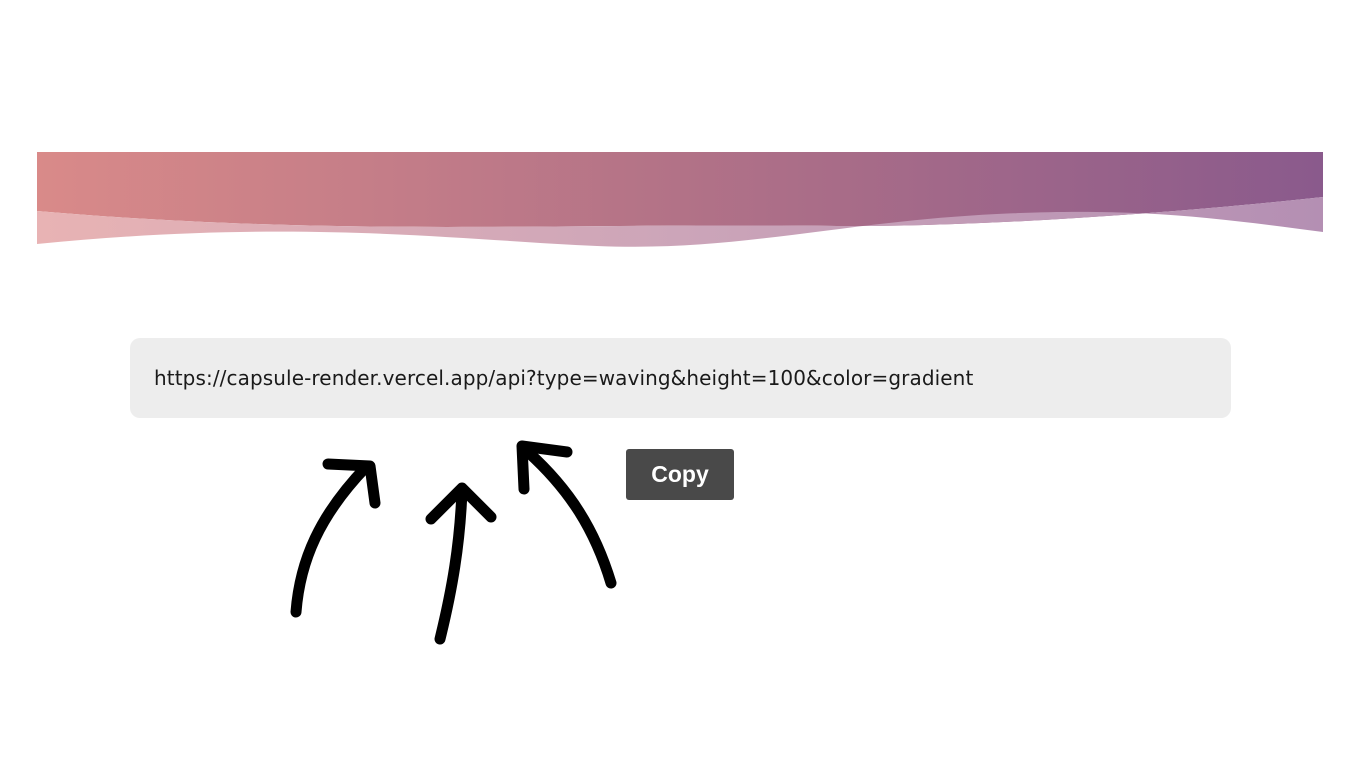 The height and width of the screenshot is (768, 1366). I want to click on copy-button: Copy, so click(680, 474).